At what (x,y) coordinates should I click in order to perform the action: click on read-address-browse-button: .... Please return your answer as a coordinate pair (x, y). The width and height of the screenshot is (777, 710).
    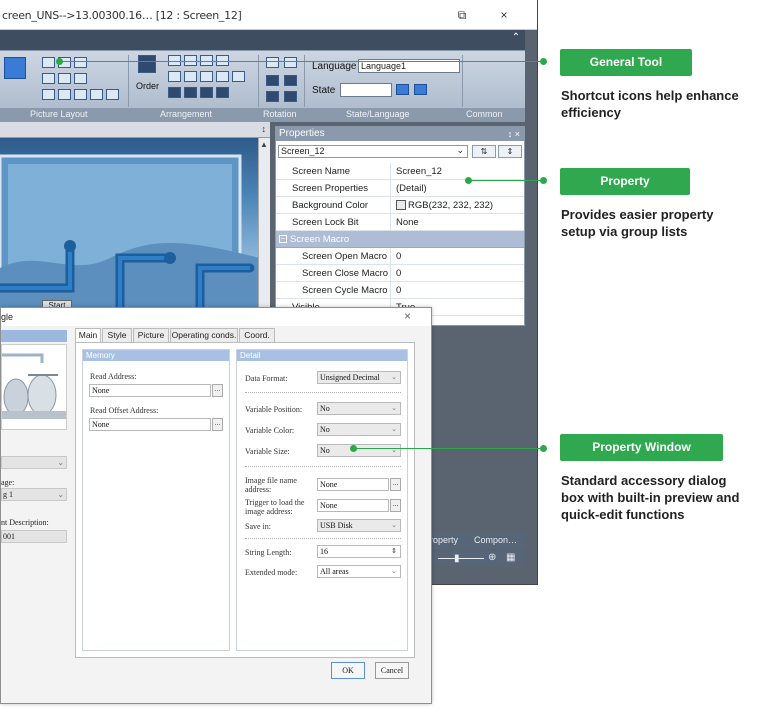
    Looking at the image, I should click on (217, 390).